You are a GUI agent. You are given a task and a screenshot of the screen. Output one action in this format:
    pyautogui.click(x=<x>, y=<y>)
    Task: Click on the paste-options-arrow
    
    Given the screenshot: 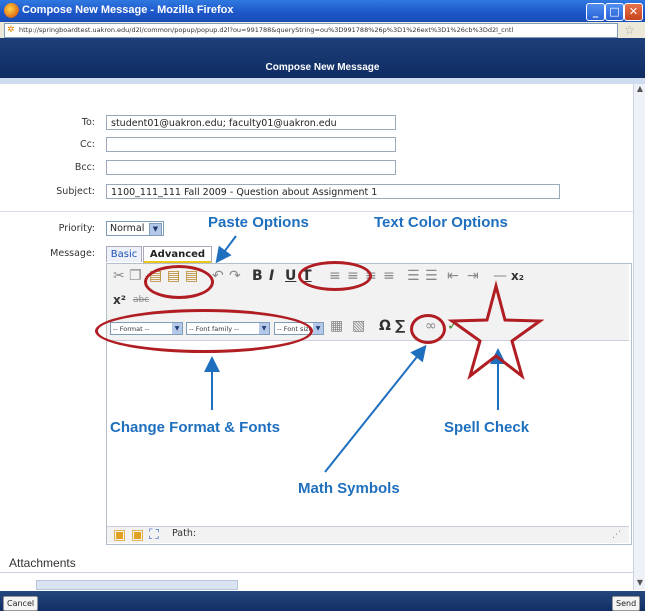 What is the action you would take?
    pyautogui.click(x=226, y=249)
    